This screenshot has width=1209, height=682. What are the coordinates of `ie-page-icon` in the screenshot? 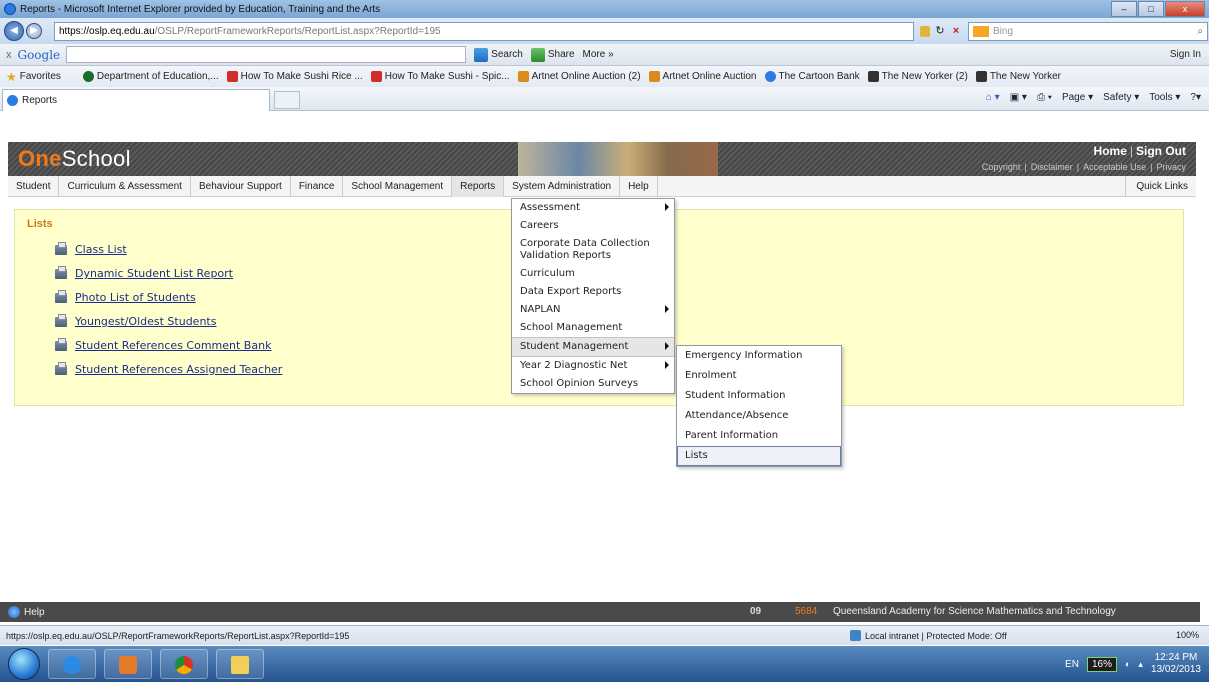 It's located at (12, 100).